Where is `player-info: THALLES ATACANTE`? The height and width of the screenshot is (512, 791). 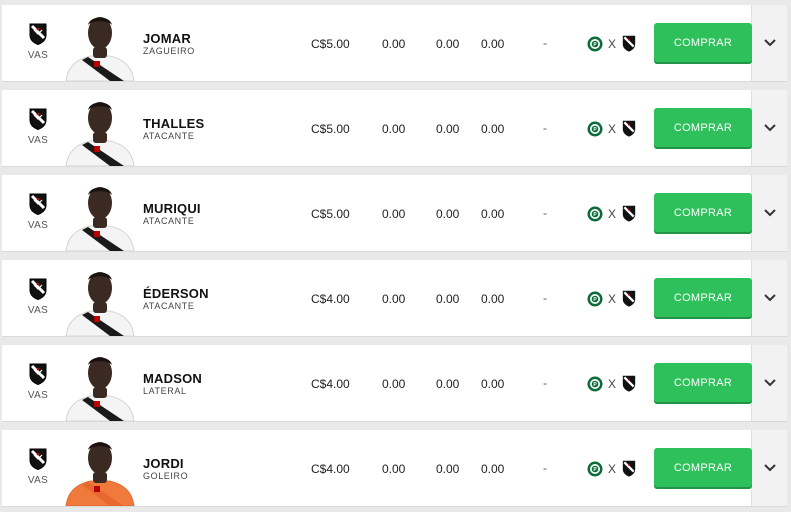
player-info: THALLES ATACANTE is located at coordinates (173, 129).